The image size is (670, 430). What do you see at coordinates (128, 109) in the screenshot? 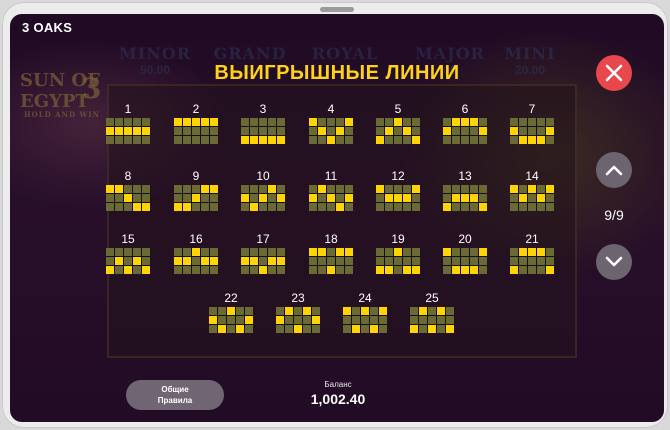
I see `payline-number: 1` at bounding box center [128, 109].